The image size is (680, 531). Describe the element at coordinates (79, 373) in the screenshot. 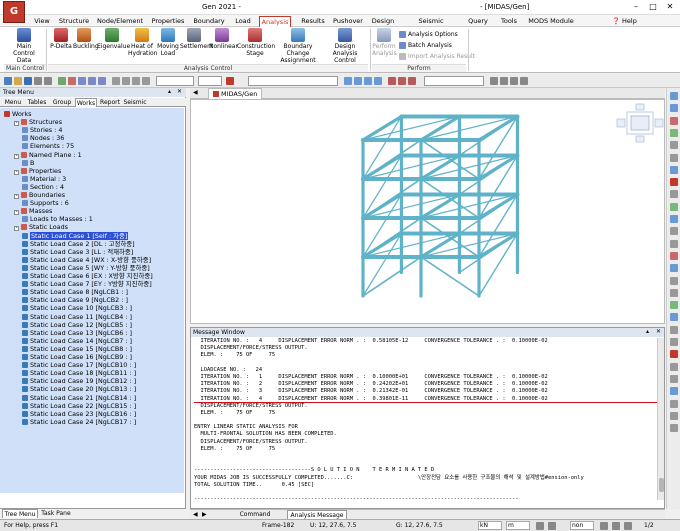

I see `load-case-item: Static Load Case 18 [NgLCB11 : ]` at that location.